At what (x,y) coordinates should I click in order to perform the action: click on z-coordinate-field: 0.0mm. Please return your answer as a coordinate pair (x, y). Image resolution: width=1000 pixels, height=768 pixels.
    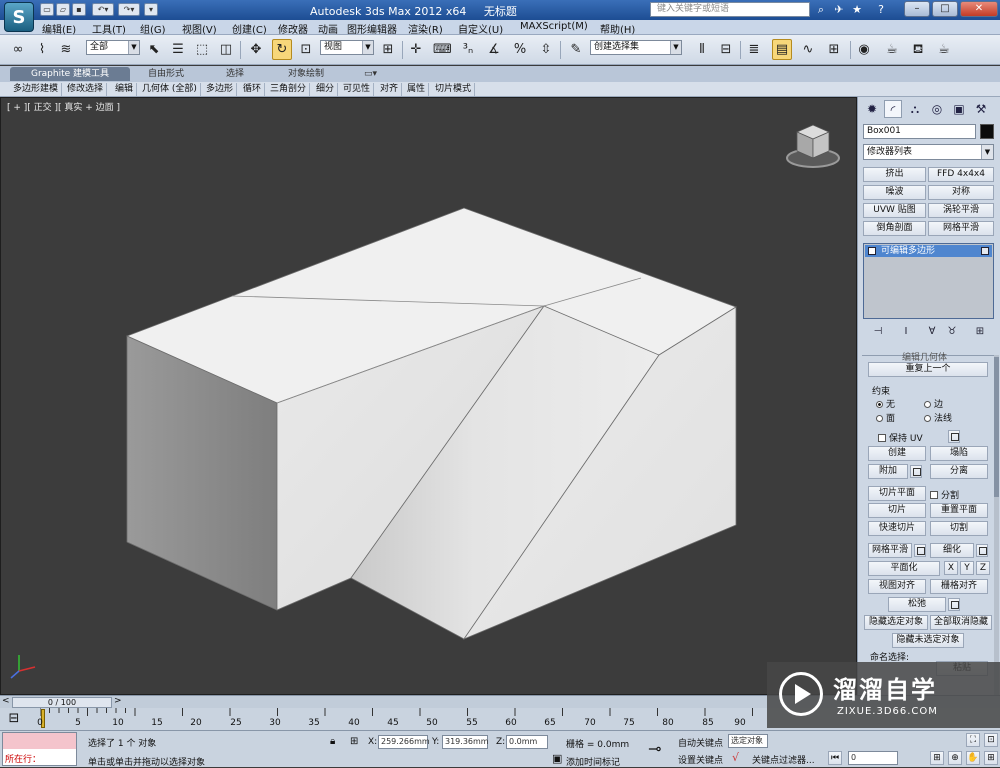
    Looking at the image, I should click on (527, 742).